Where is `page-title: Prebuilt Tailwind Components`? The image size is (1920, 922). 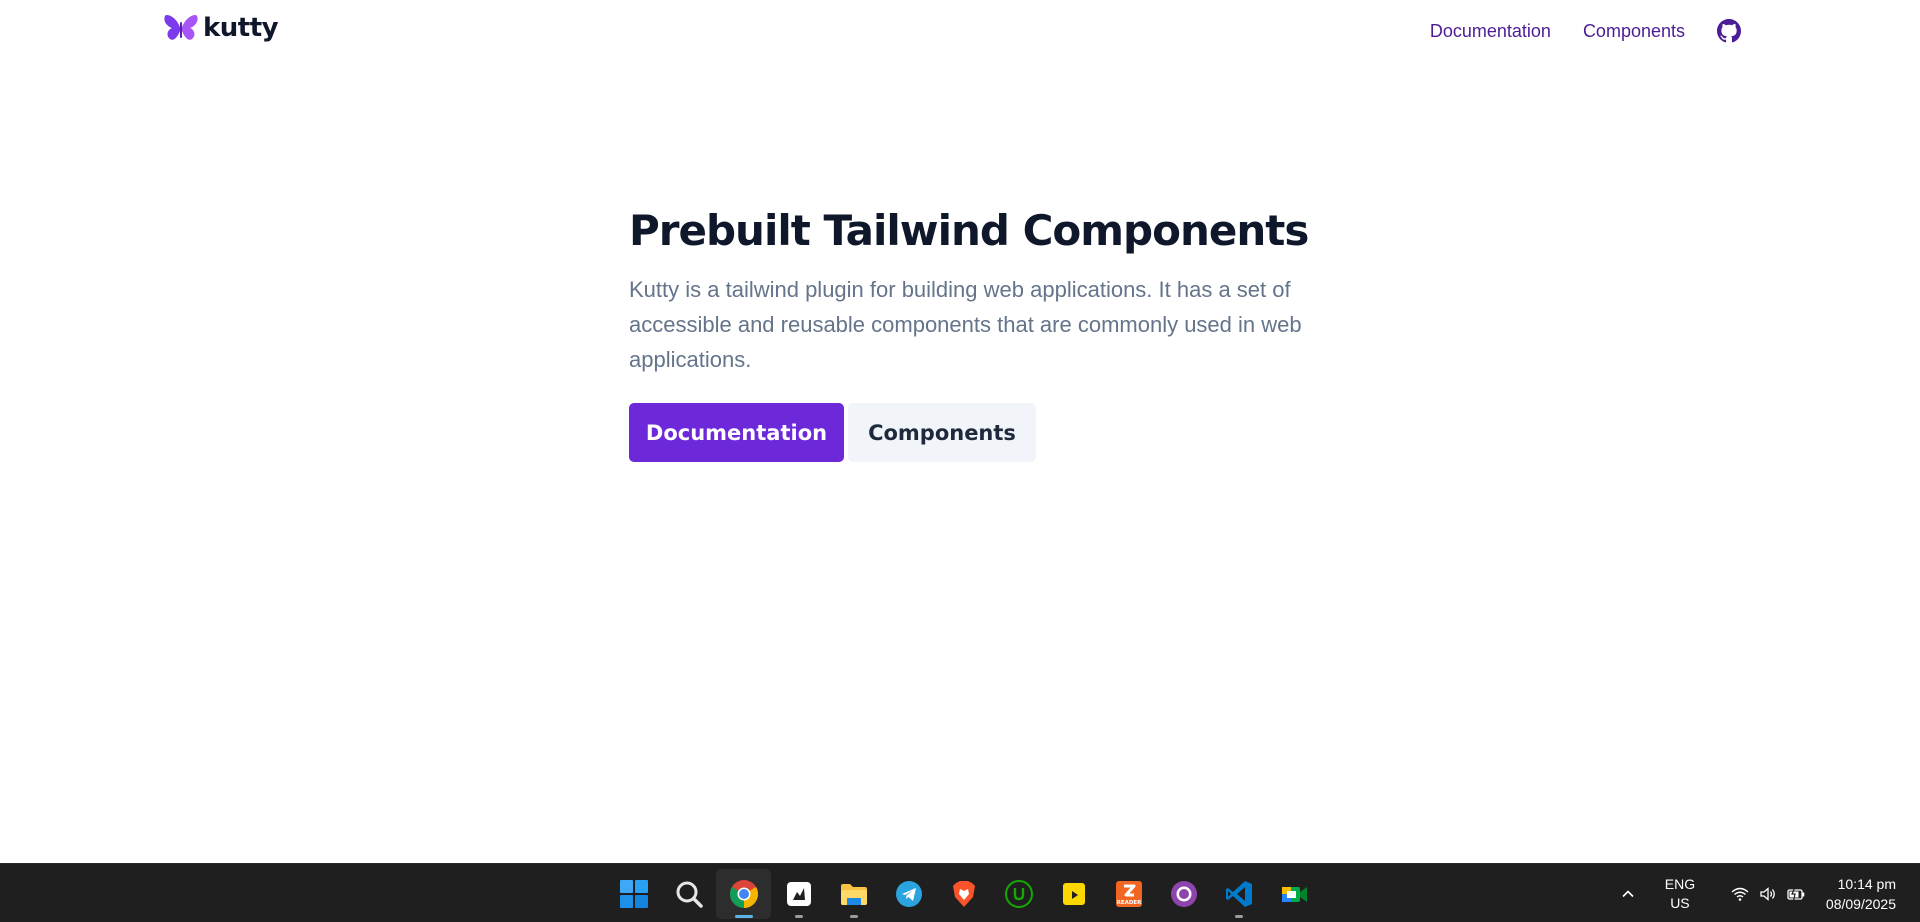
page-title: Prebuilt Tailwind Components is located at coordinates (969, 230).